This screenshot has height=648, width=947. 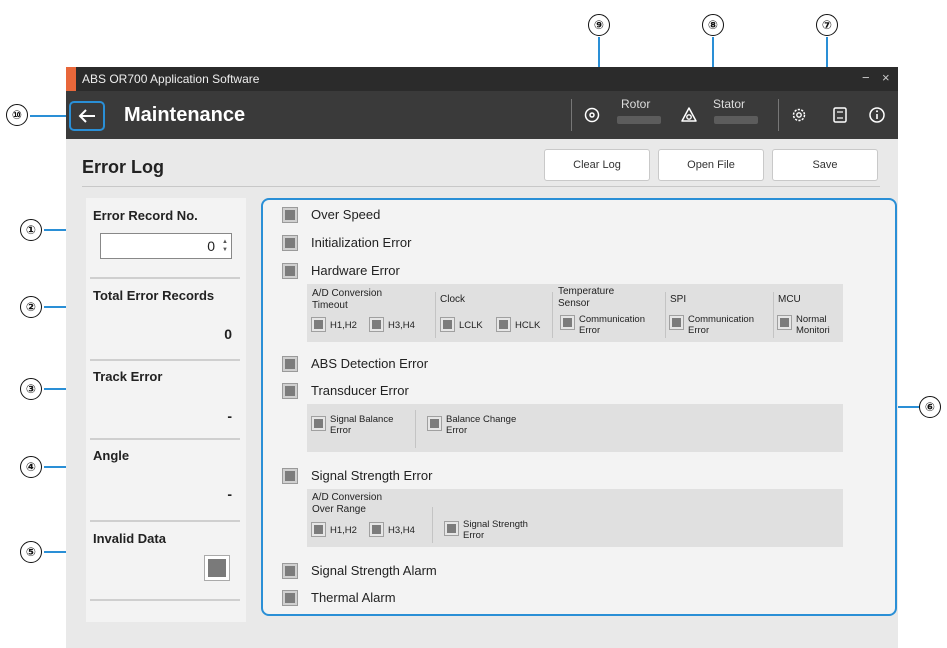 I want to click on hclk-label: HCLK, so click(x=528, y=325).